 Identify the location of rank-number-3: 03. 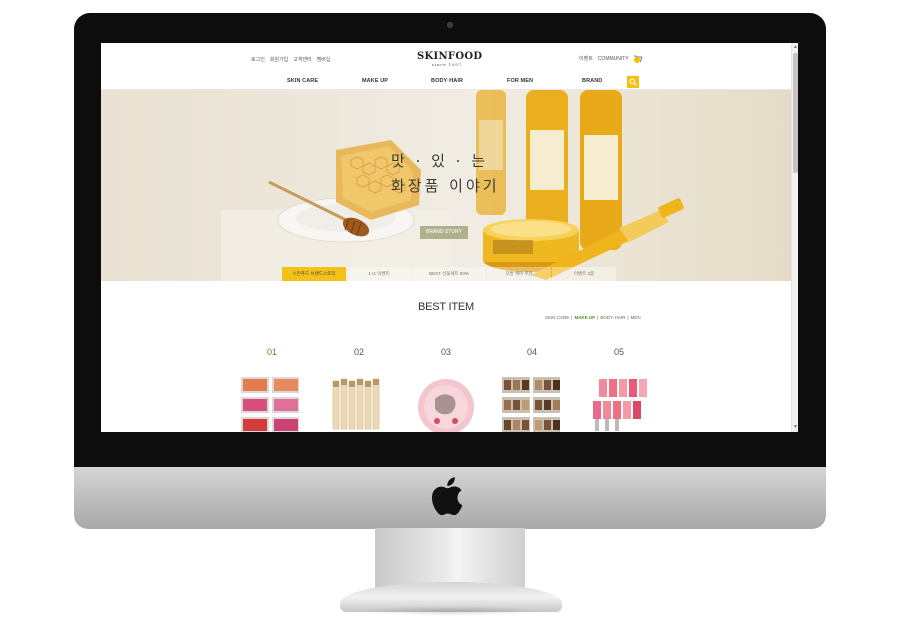
(446, 352).